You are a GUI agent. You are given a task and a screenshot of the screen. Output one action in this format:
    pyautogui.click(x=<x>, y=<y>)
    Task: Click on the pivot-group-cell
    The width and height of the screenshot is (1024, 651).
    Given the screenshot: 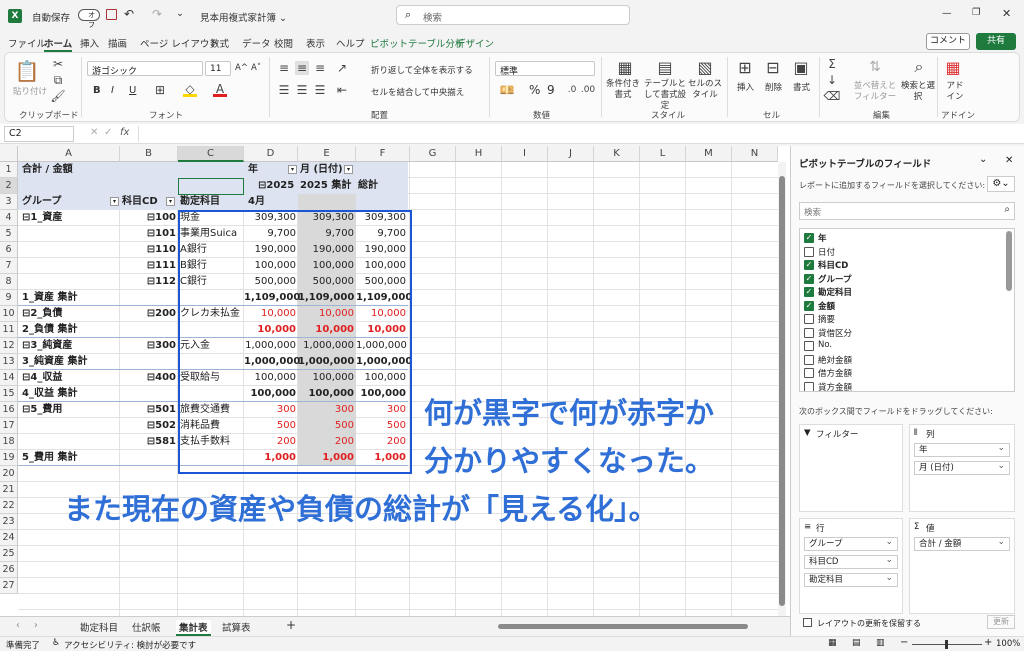 What is the action you would take?
    pyautogui.click(x=70, y=250)
    